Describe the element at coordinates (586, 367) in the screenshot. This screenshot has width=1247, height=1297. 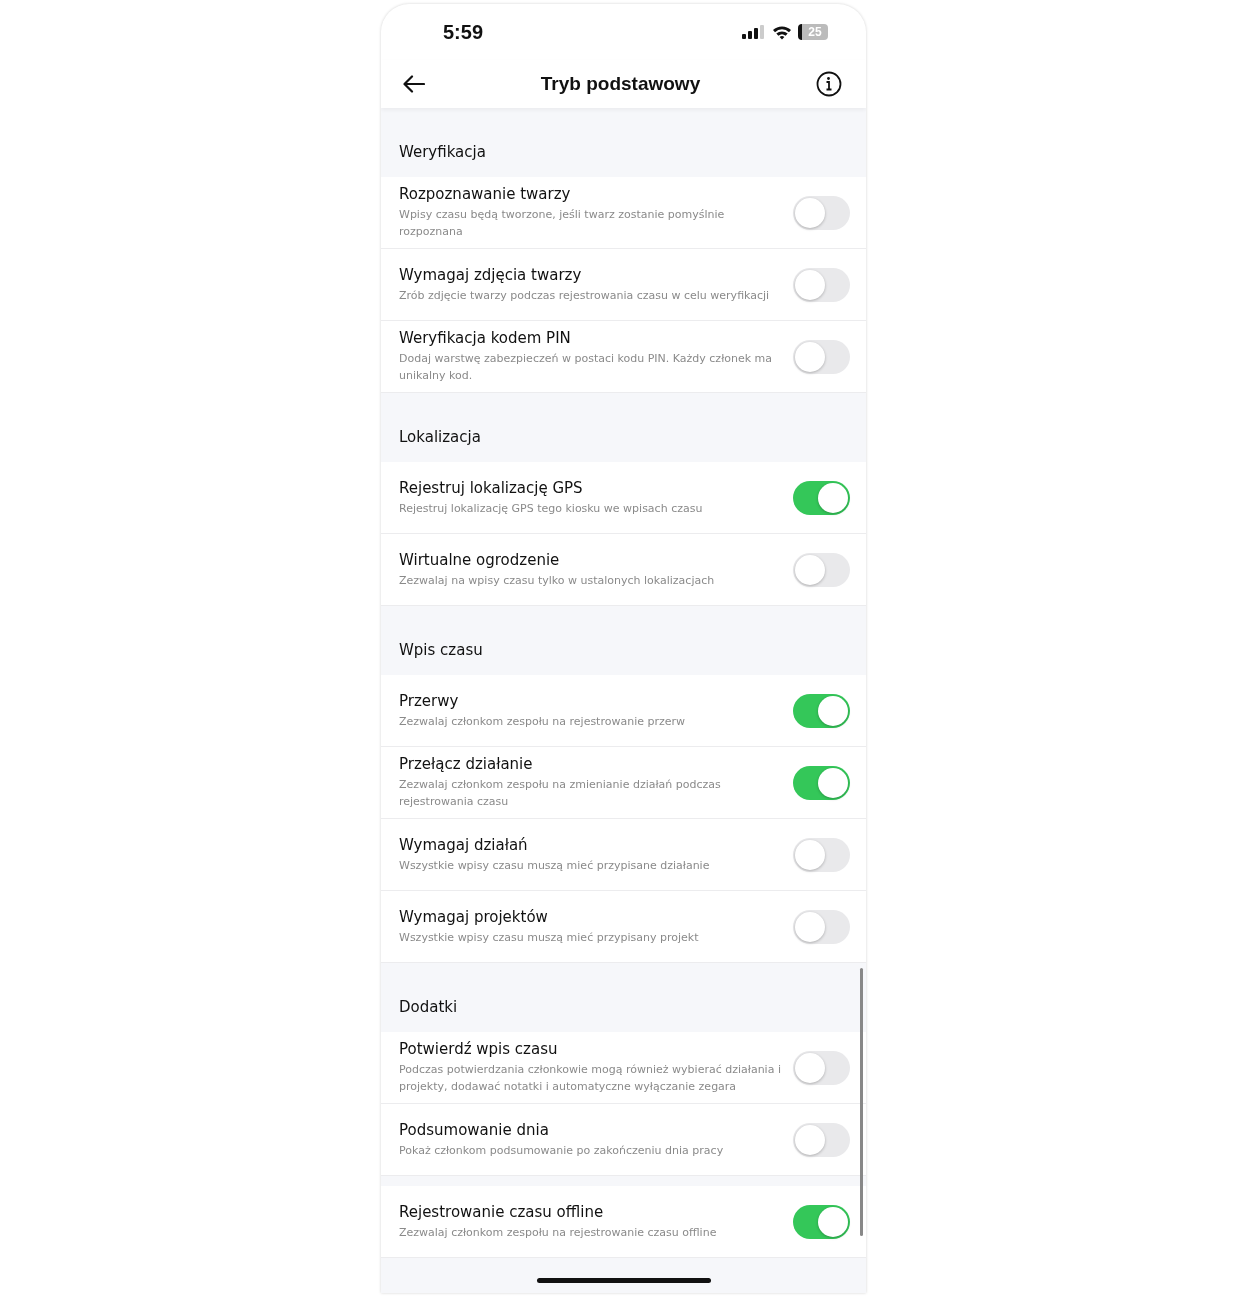
I see `setting-description: Dodaj warstwę zabezpieczeń w postaci kodu PIN. Każdy członek ma unikalny kod.` at that location.